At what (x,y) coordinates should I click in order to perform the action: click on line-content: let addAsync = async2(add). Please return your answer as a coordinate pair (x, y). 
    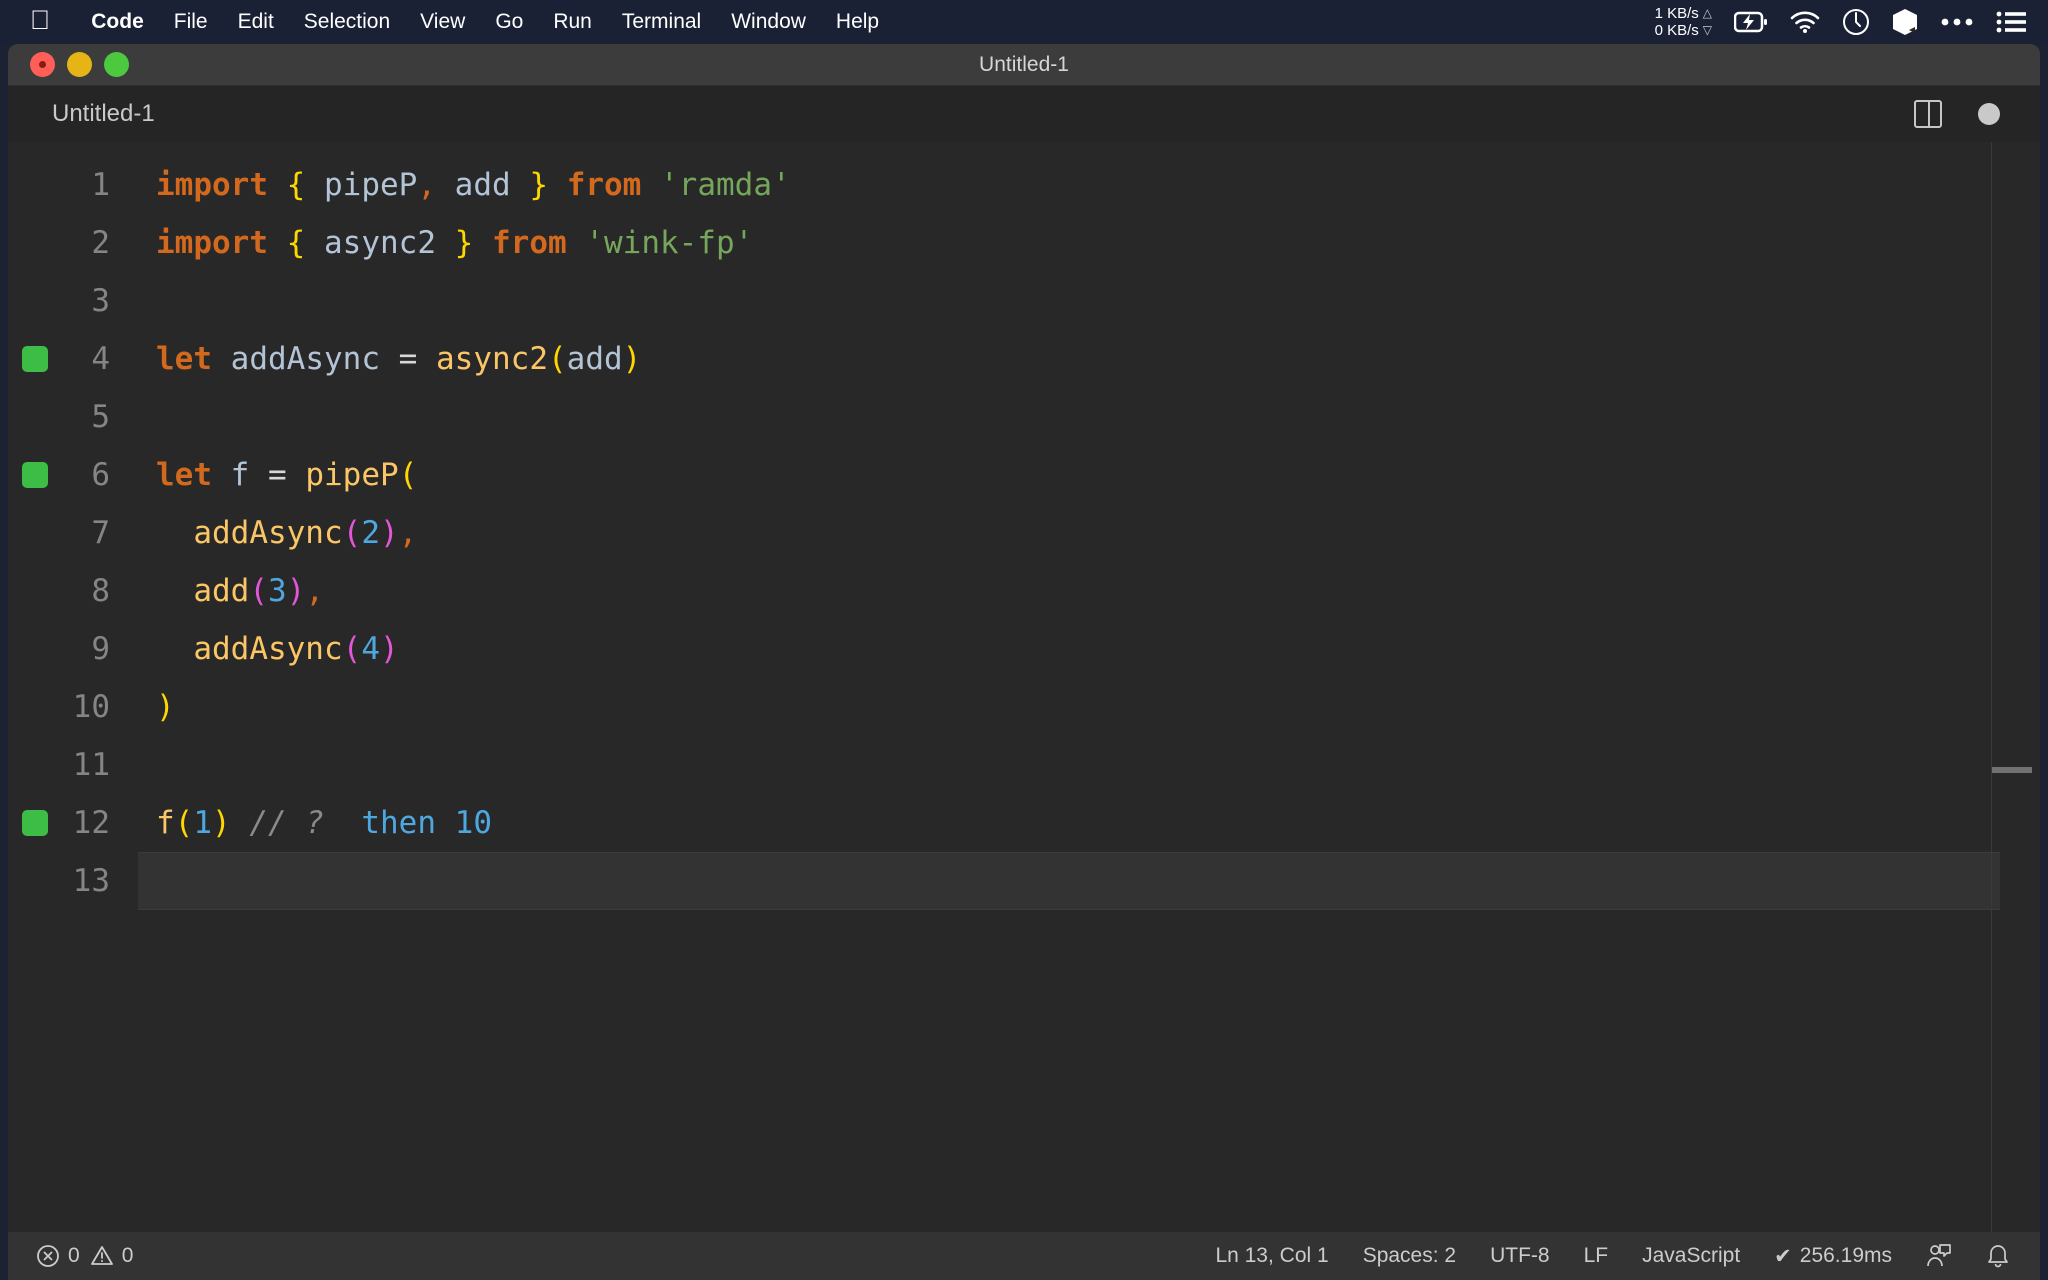
    Looking at the image, I should click on (1069, 359).